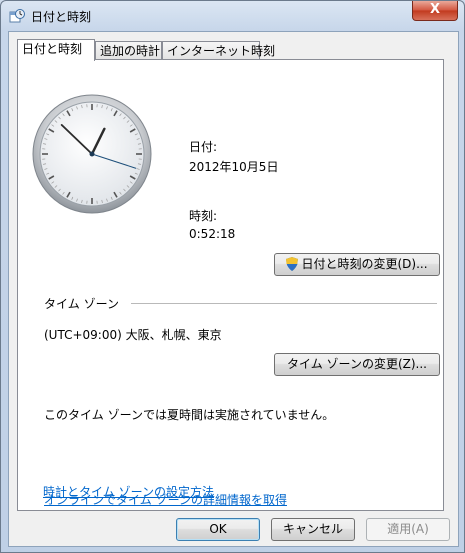 Image resolution: width=465 pixels, height=553 pixels. Describe the element at coordinates (218, 50) in the screenshot. I see `tab-internet-time: インターネット時刻` at that location.